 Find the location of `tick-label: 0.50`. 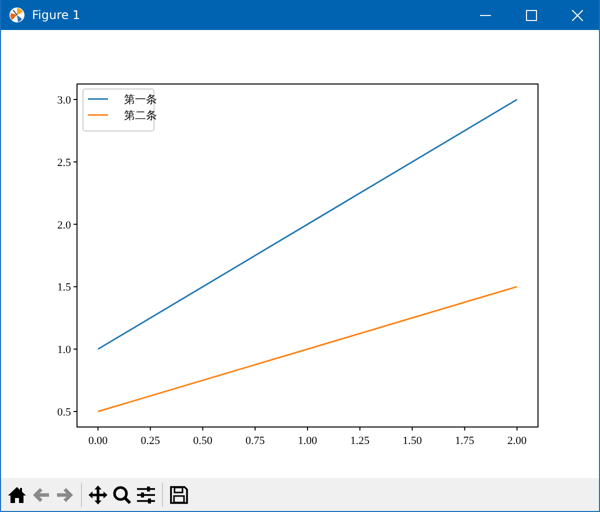

tick-label: 0.50 is located at coordinates (202, 441).